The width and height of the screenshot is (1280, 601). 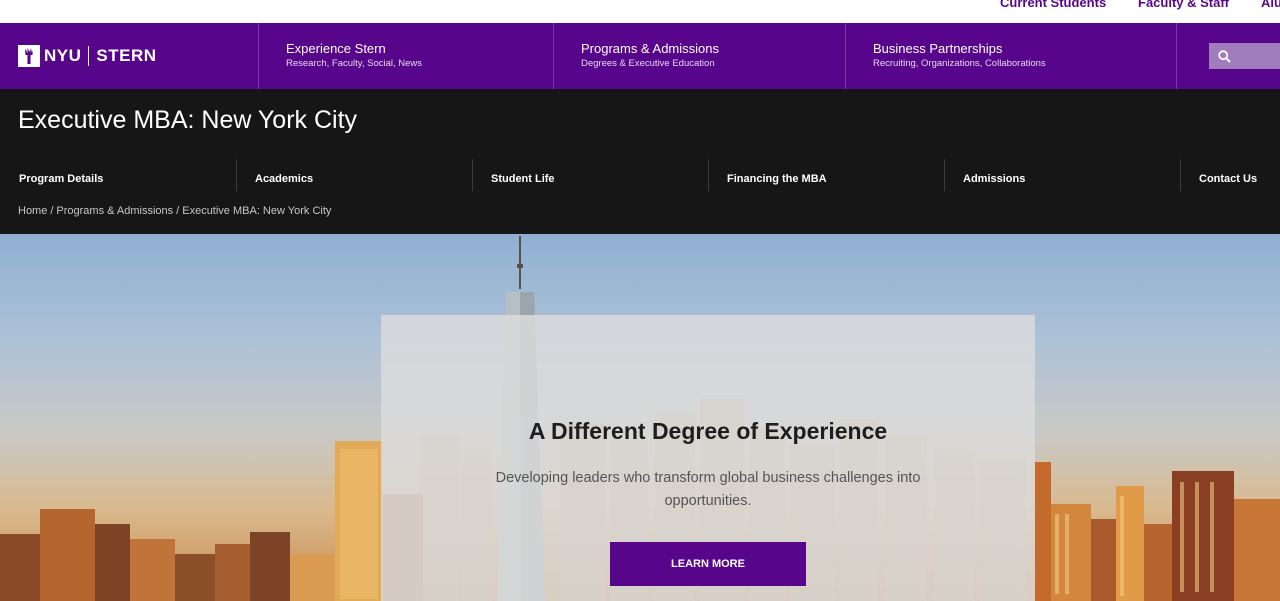 What do you see at coordinates (1053, 5) in the screenshot?
I see `utility-link-current-students: Current Students` at bounding box center [1053, 5].